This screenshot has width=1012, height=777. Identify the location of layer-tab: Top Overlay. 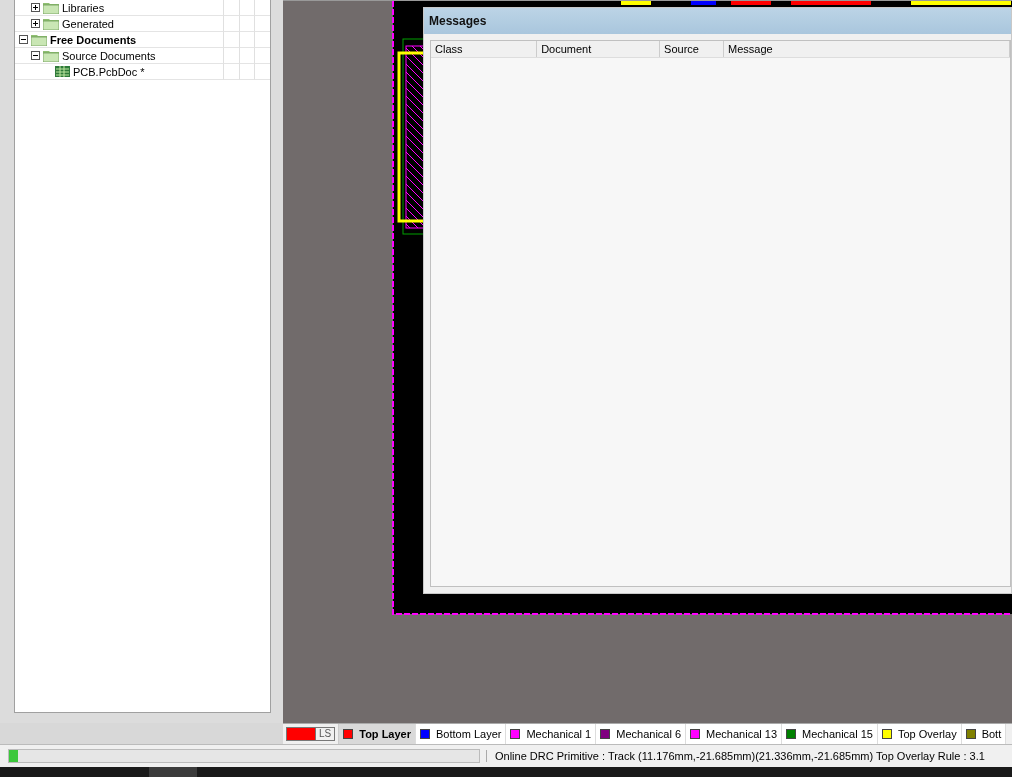
(919, 734).